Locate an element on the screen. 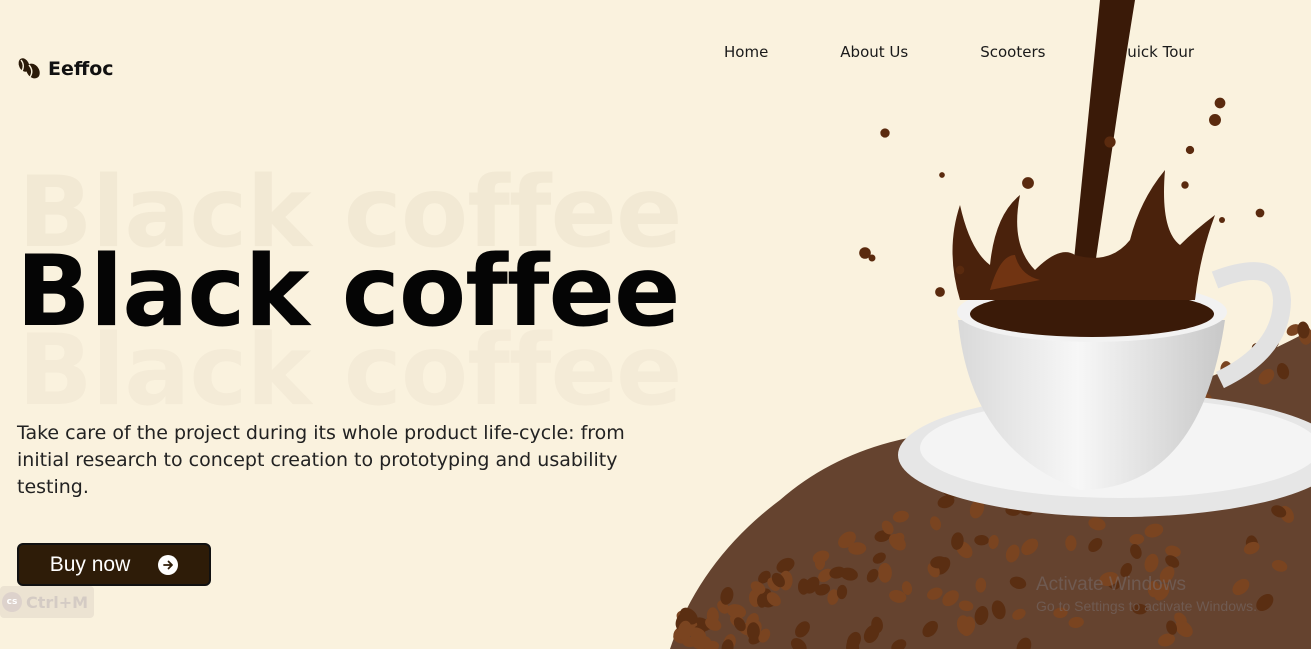 The height and width of the screenshot is (649, 1311). hero-title: Black coffee is located at coordinates (348, 292).